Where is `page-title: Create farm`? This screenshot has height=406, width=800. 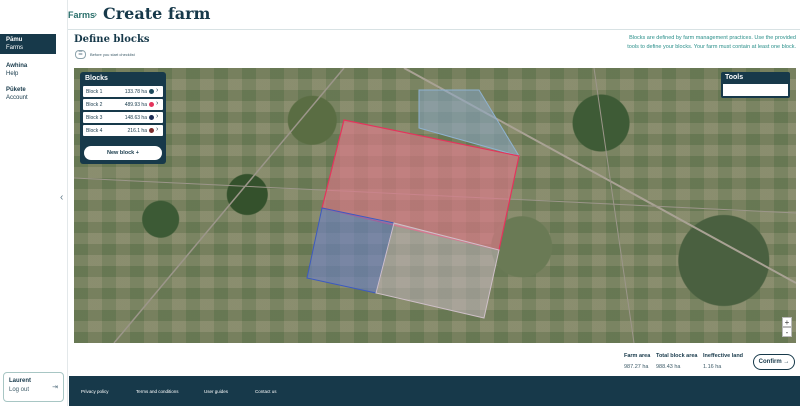 page-title: Create farm is located at coordinates (157, 13).